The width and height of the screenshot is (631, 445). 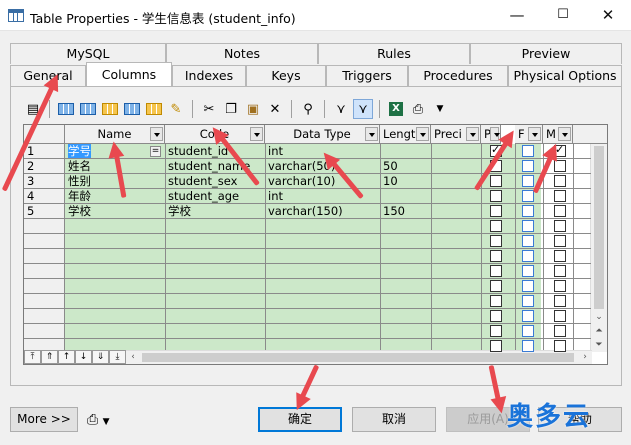 I want to click on row-number: 4, so click(x=44, y=196).